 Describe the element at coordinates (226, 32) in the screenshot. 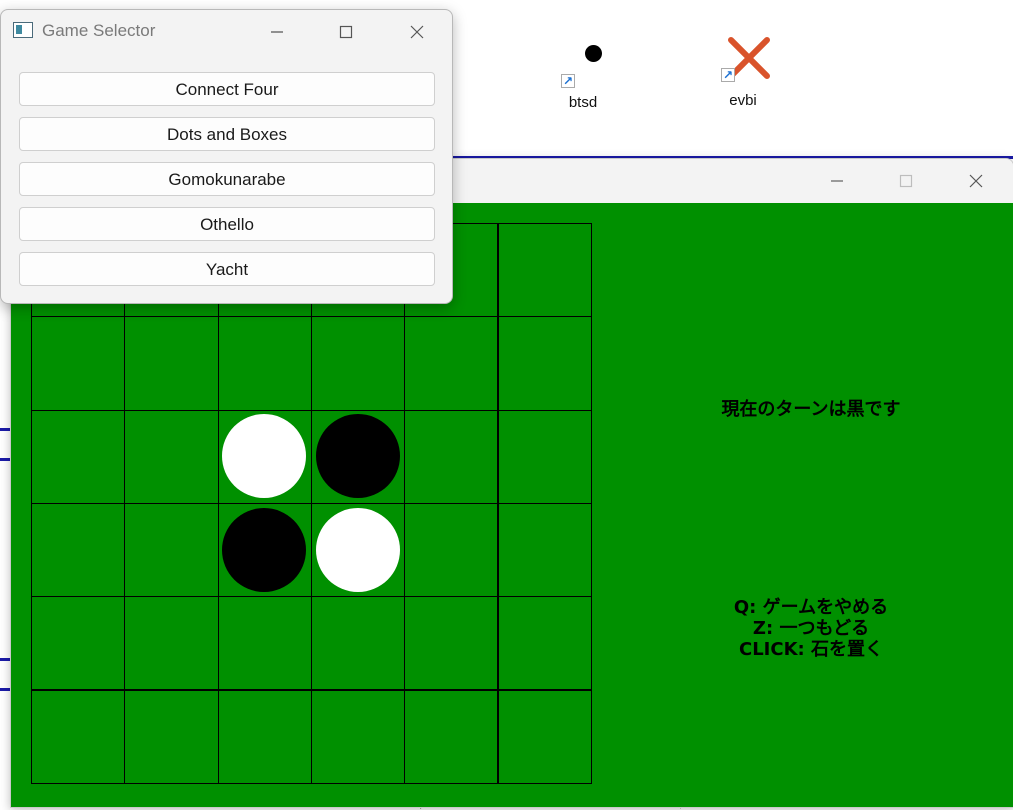

I see `window-titlebar: Game Selector` at that location.